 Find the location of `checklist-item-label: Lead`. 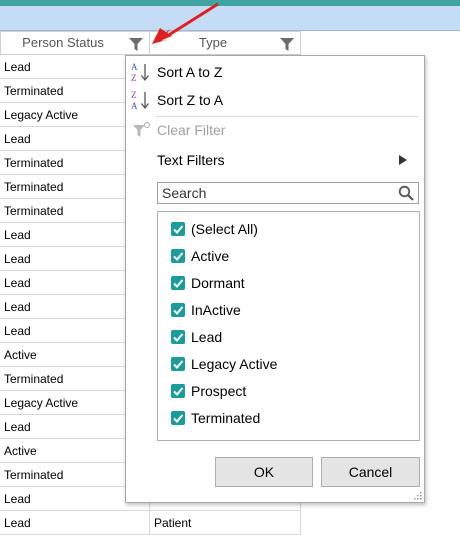

checklist-item-label: Lead is located at coordinates (207, 337).